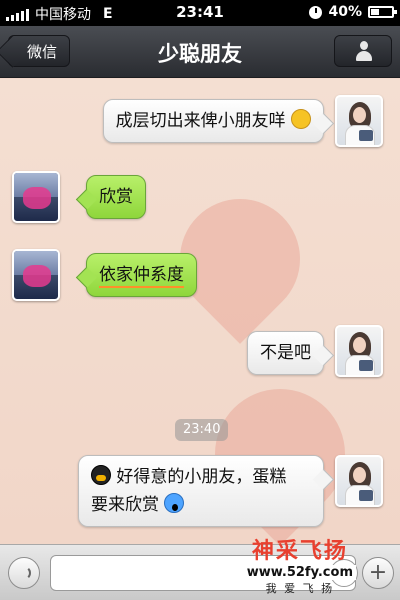 Image resolution: width=400 pixels, height=600 pixels. What do you see at coordinates (299, 572) in the screenshot?
I see `watermark-url: www.52fy.com` at bounding box center [299, 572].